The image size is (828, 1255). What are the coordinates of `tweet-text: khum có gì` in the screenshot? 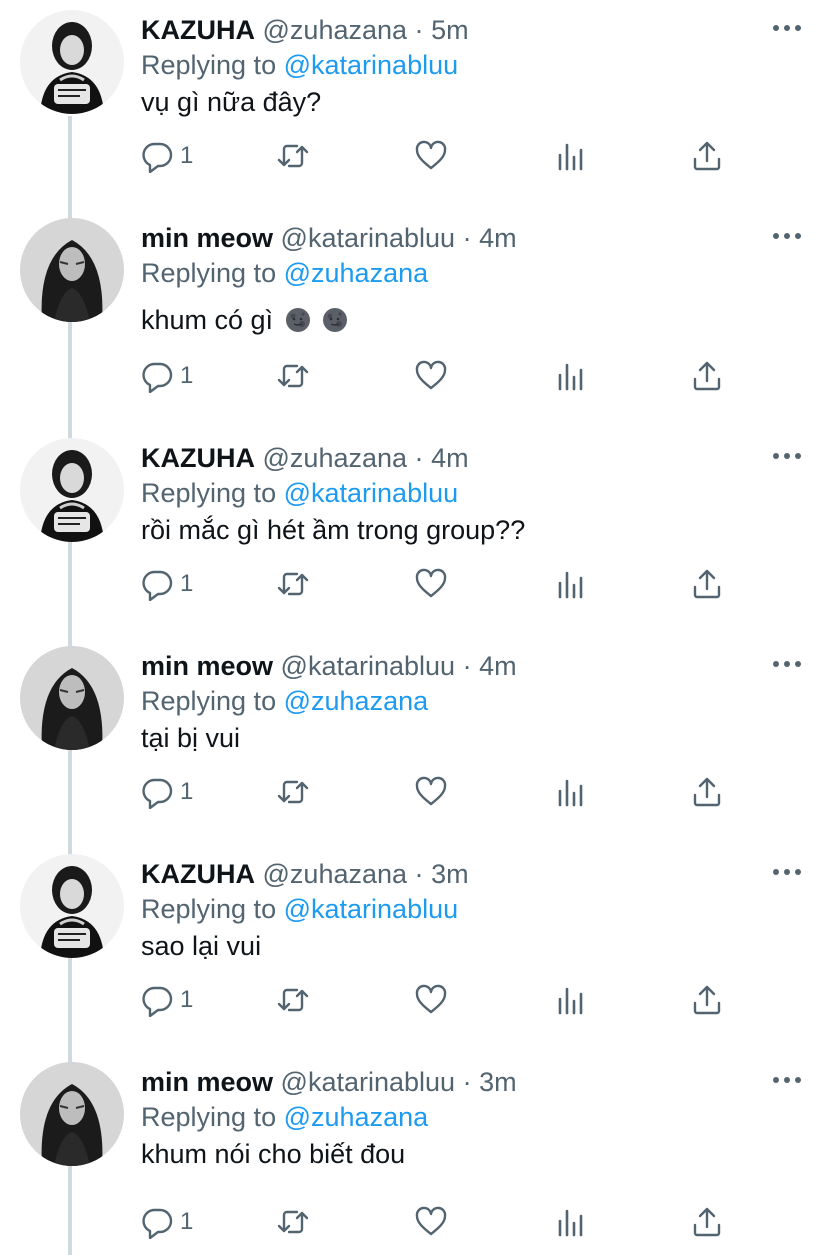 It's located at (207, 320).